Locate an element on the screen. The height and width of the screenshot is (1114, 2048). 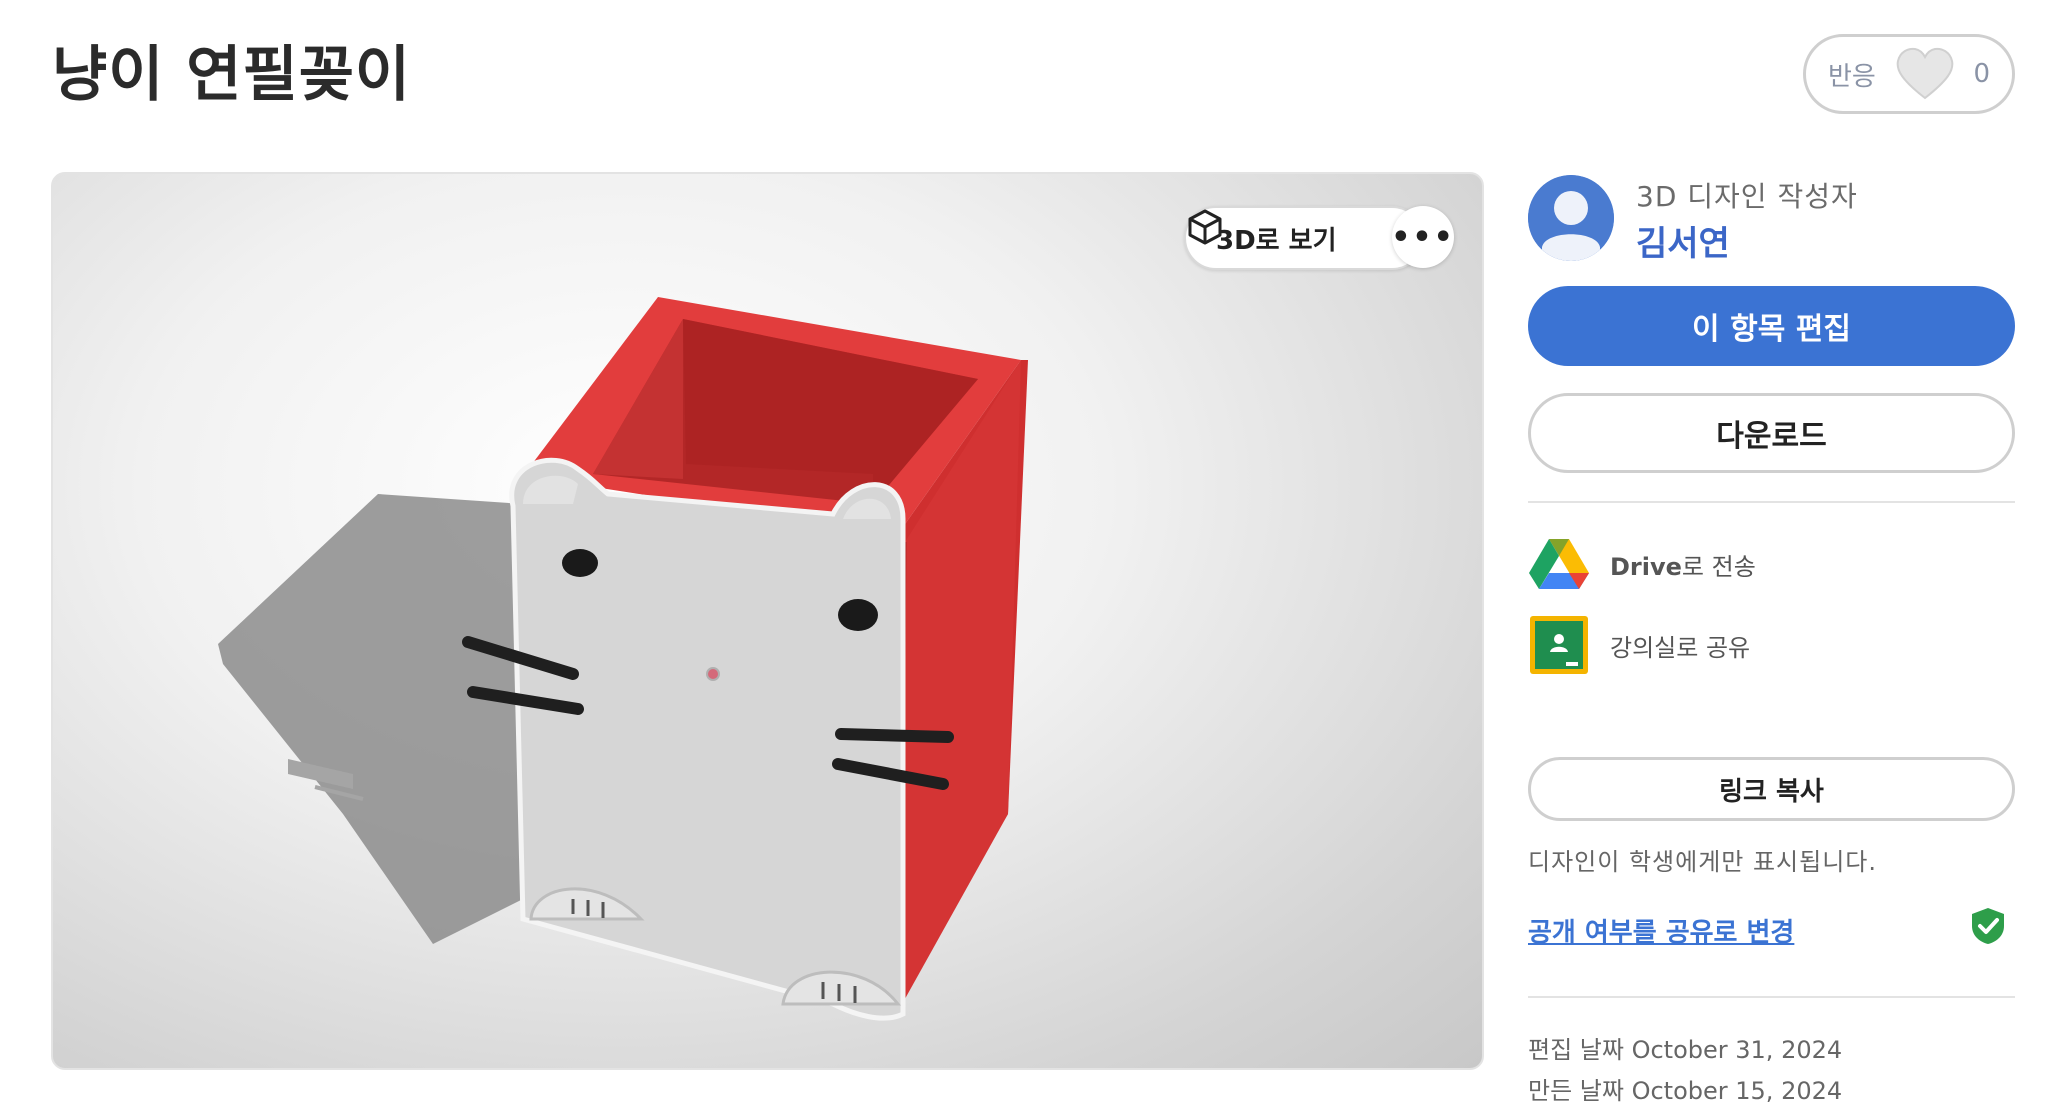
more-dots-icon: ••• is located at coordinates (1423, 237).